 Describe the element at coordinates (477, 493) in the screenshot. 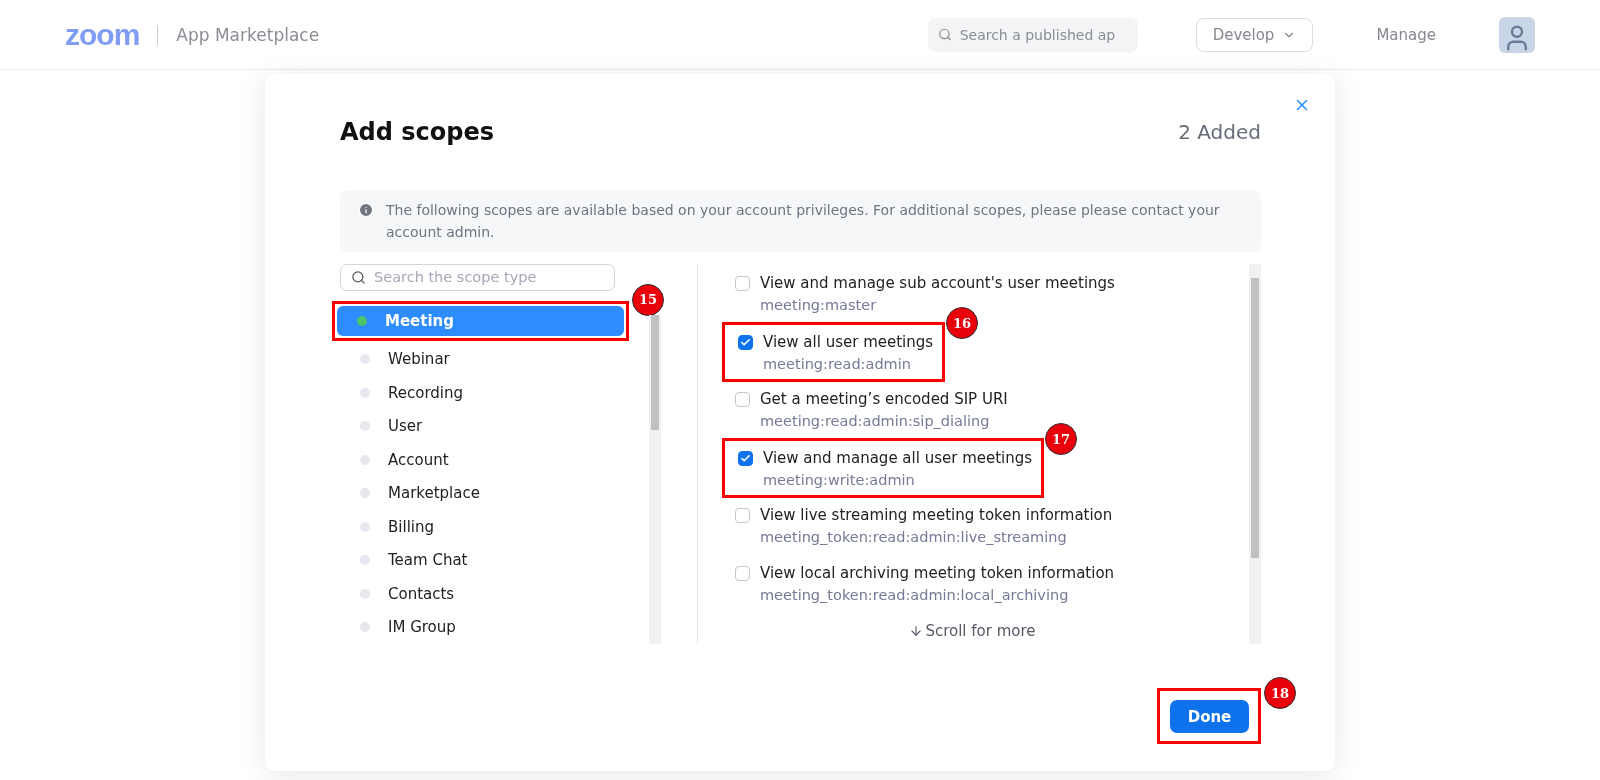

I see `category-item: Marketplace` at that location.